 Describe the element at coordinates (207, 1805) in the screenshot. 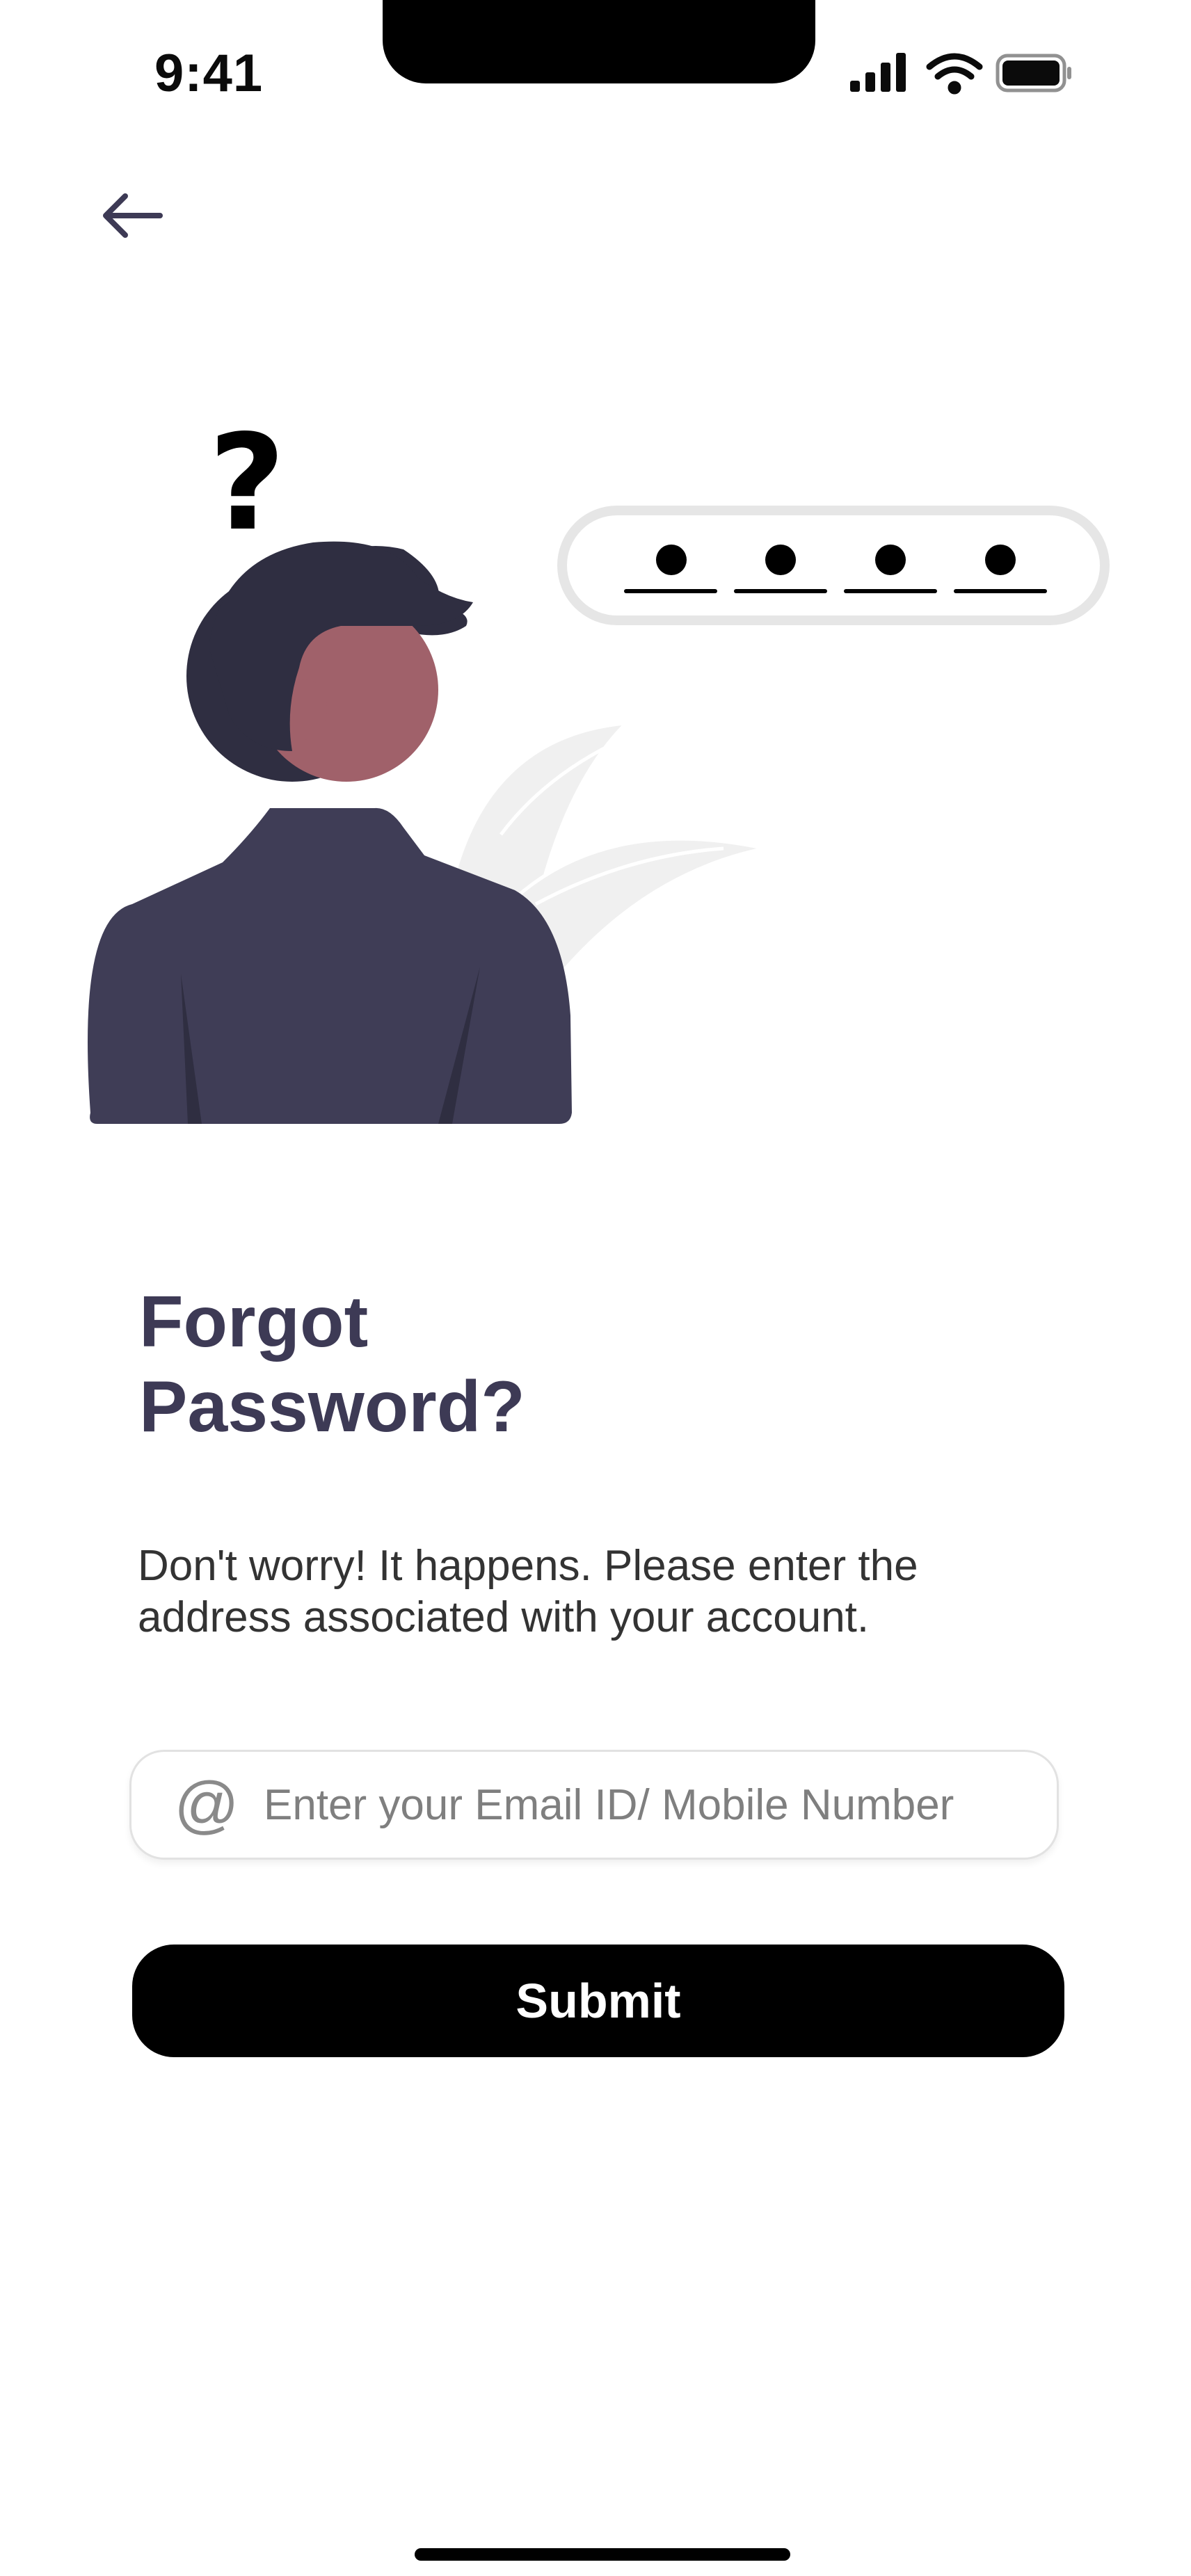

I see `at-sign-icon: @` at that location.